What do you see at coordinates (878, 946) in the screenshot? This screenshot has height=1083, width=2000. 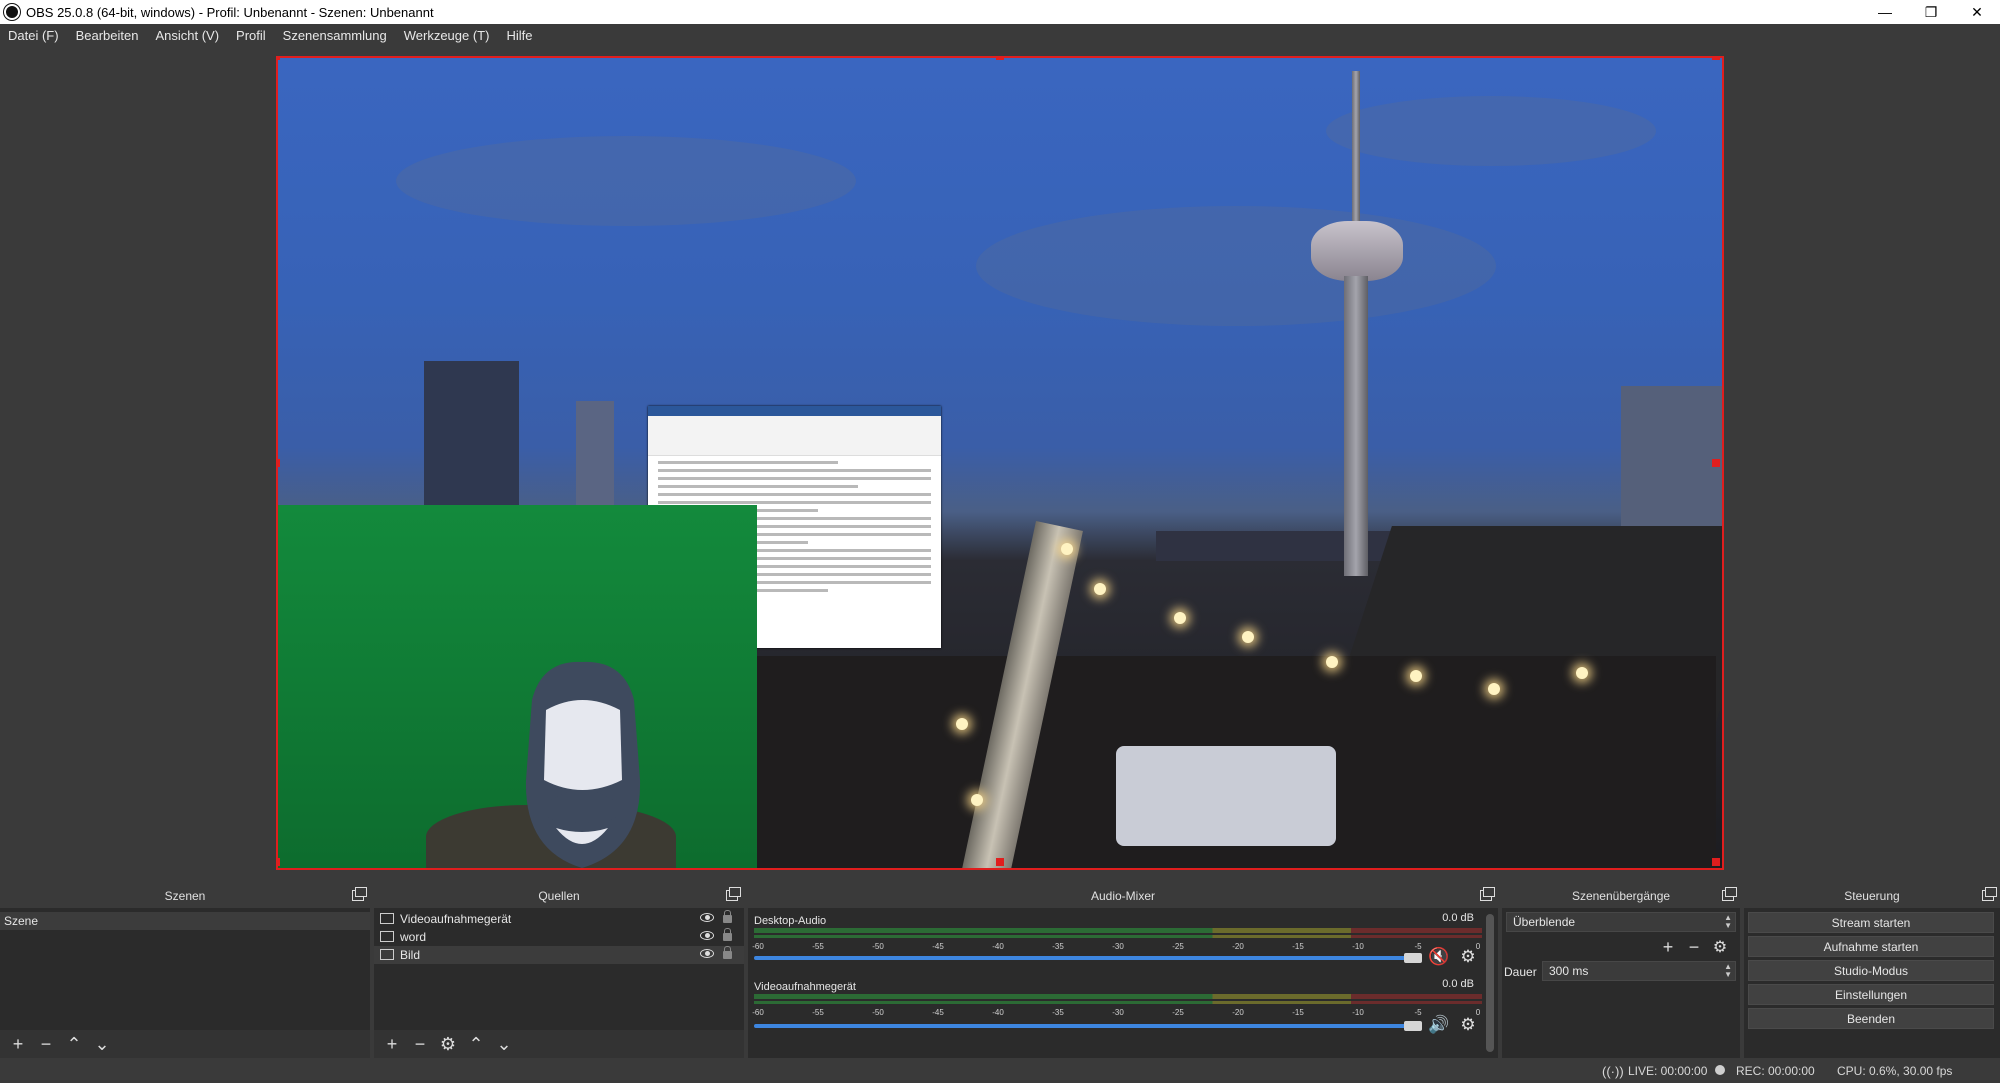 I see `scale-tick-label: -50` at bounding box center [878, 946].